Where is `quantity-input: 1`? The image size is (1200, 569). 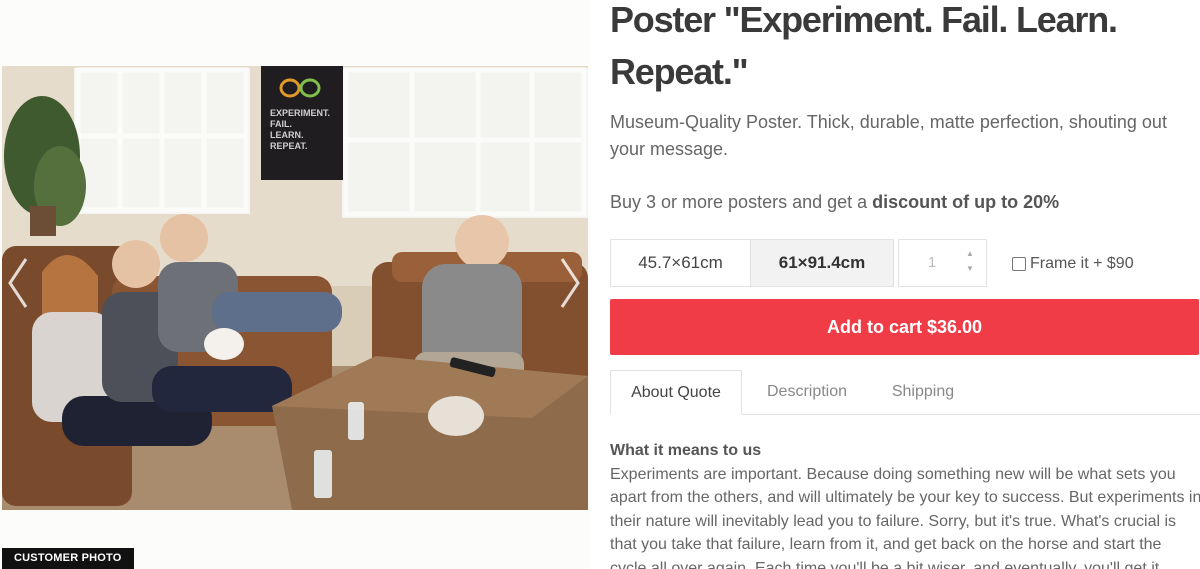 quantity-input: 1 is located at coordinates (932, 263).